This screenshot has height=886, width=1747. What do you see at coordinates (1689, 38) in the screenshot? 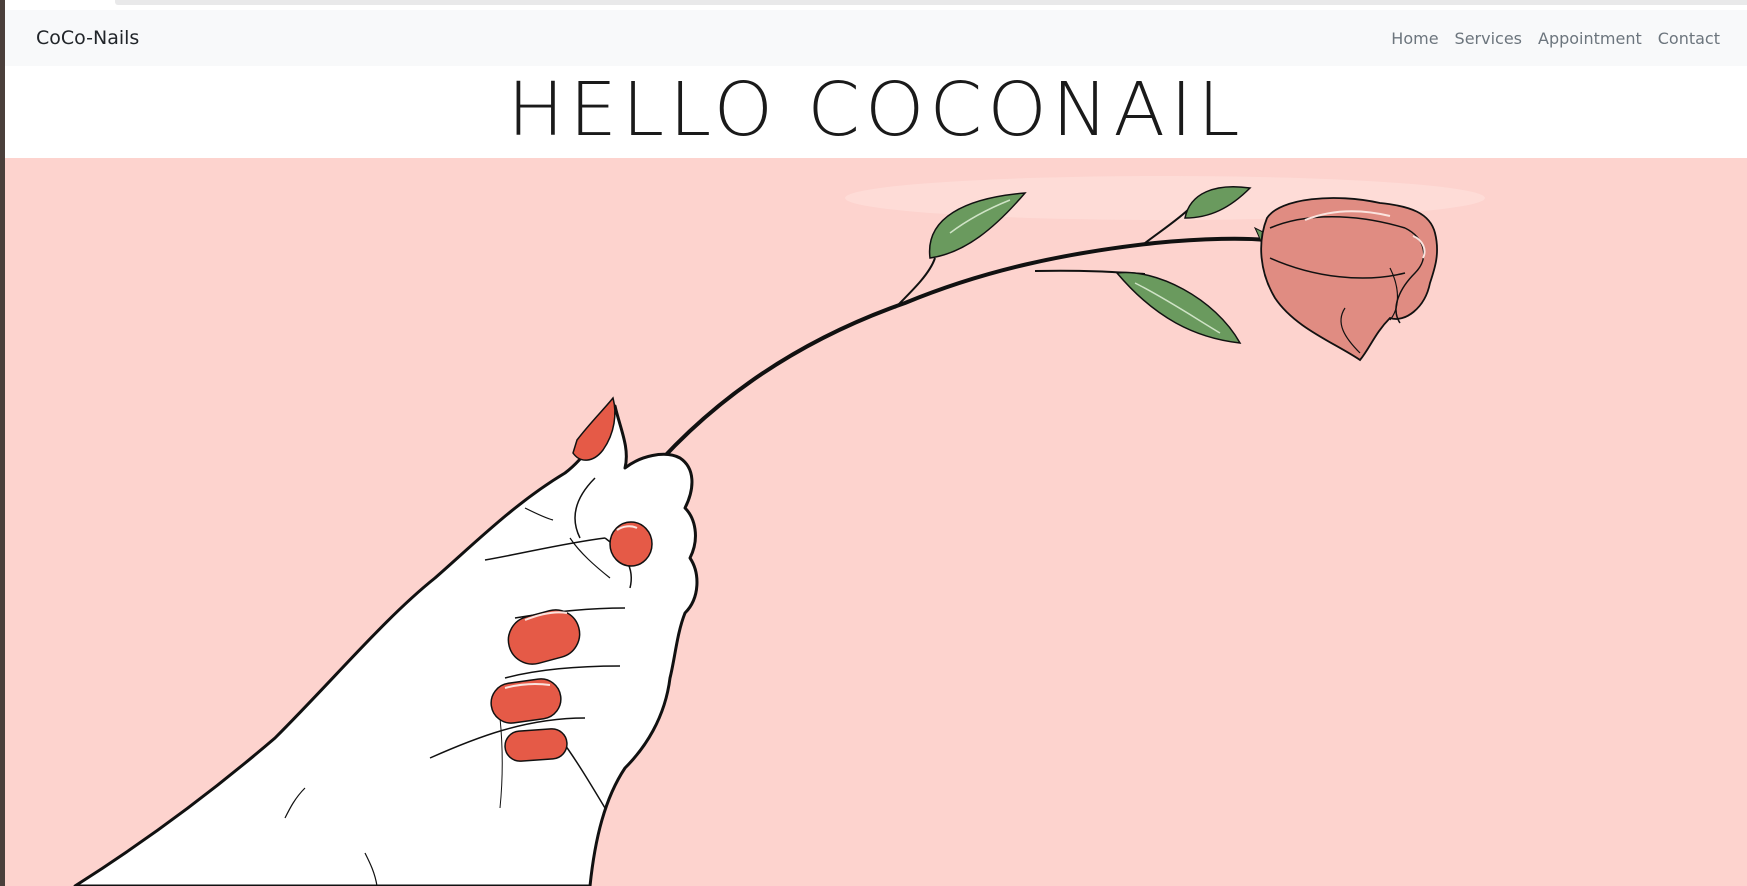
I see `nav-link-contact: Contact` at bounding box center [1689, 38].